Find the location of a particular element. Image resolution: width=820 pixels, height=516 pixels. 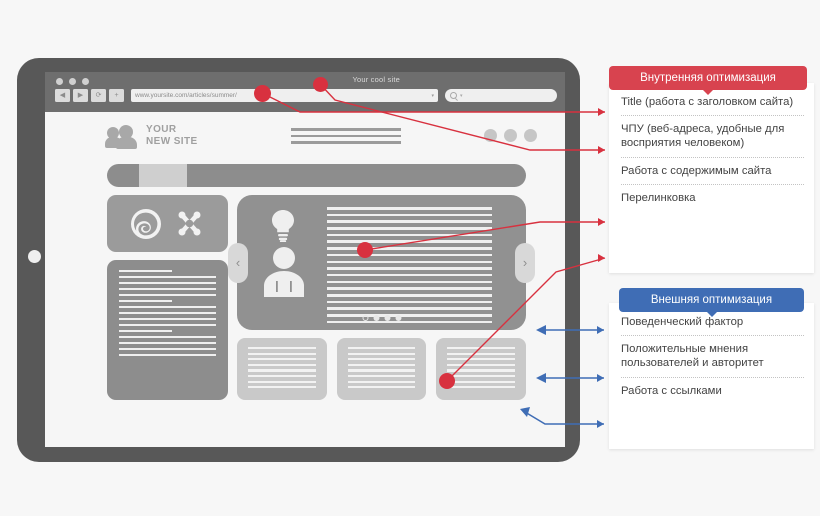

carousel-pagination-dots is located at coordinates (381, 318).